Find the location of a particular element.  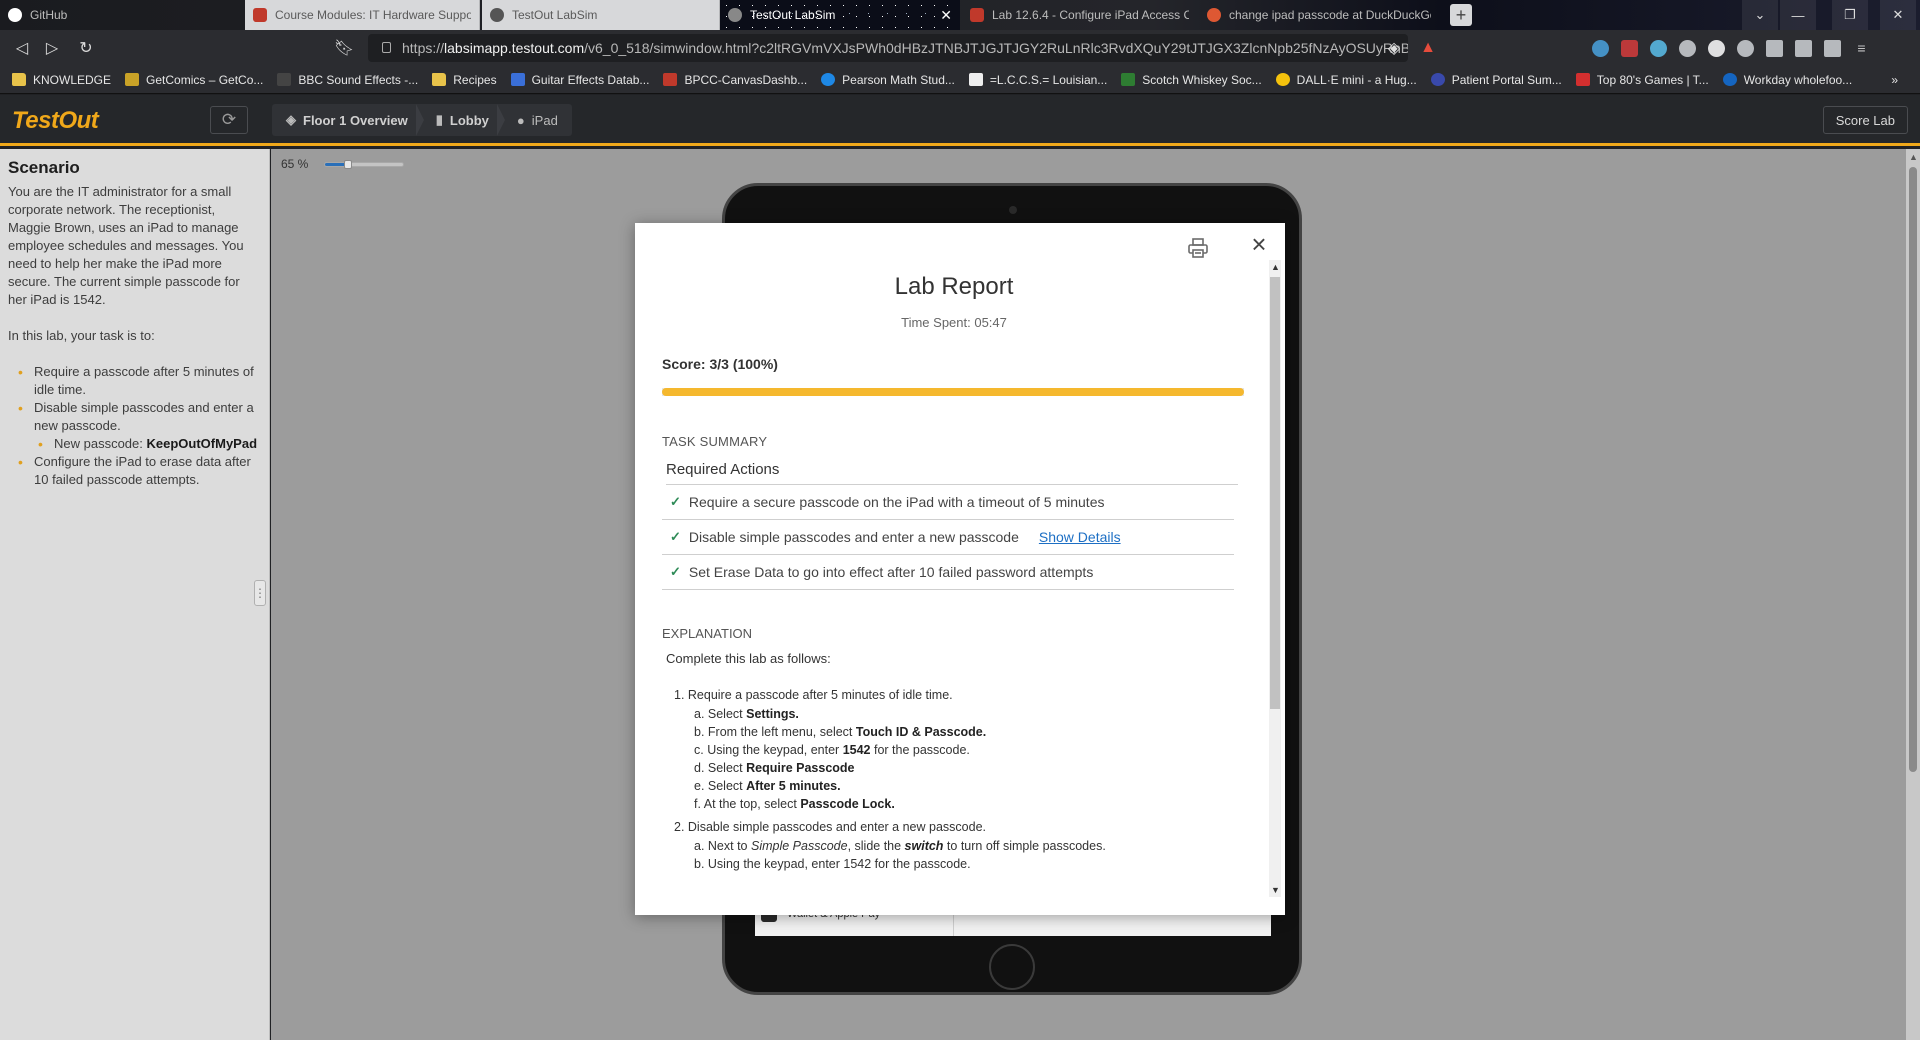

site-icon is located at coordinates (517, 79).